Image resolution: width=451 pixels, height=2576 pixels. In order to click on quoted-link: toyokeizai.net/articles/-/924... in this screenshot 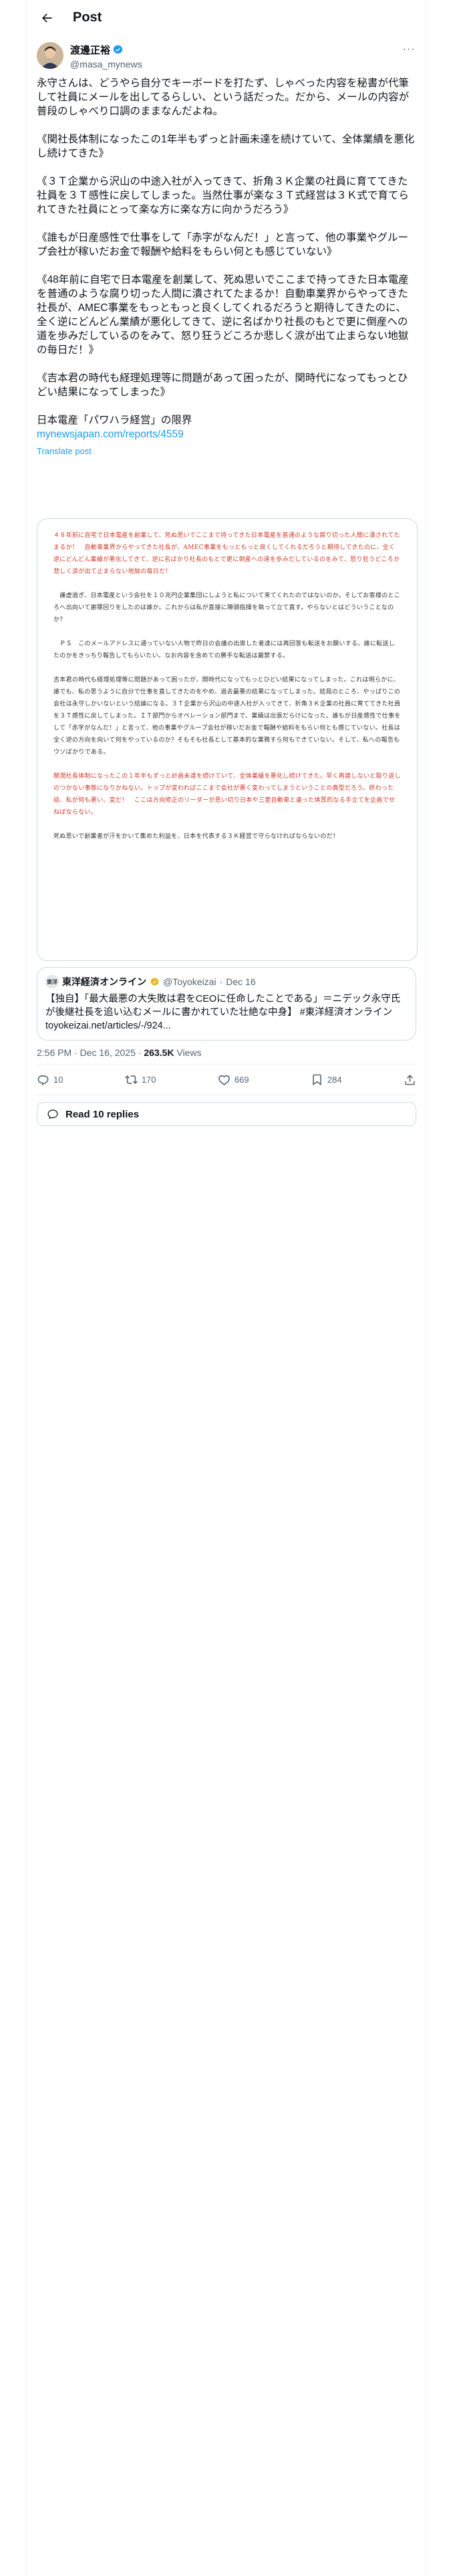, I will do `click(226, 1026)`.